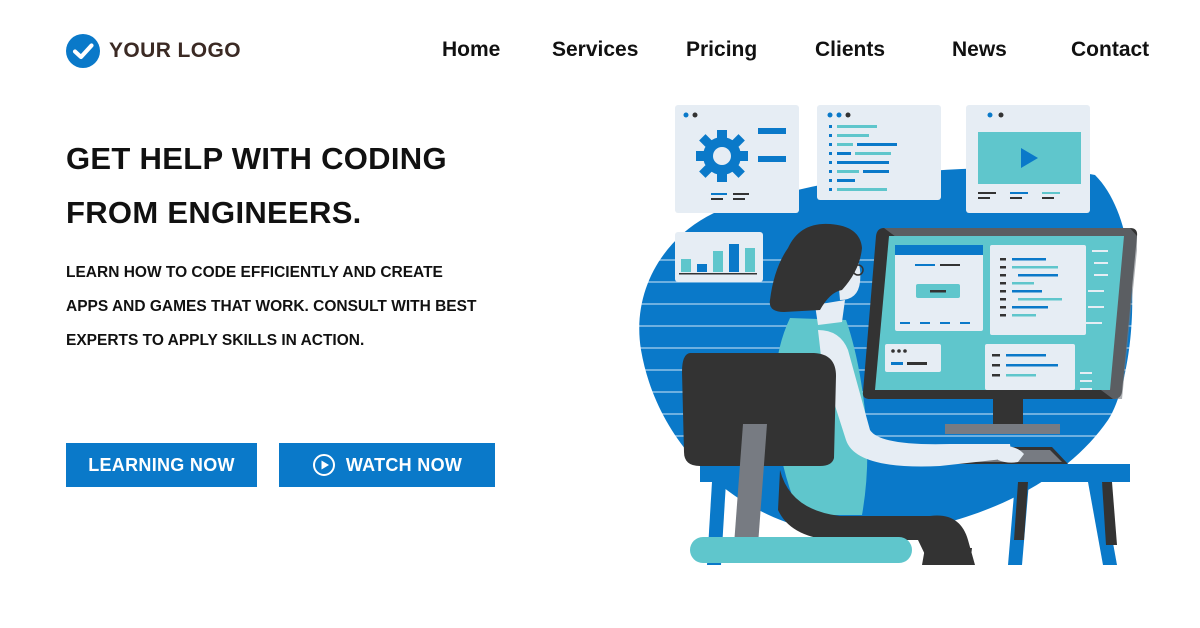 The width and height of the screenshot is (1200, 628). I want to click on nav-link-pricing: Pricing, so click(721, 50).